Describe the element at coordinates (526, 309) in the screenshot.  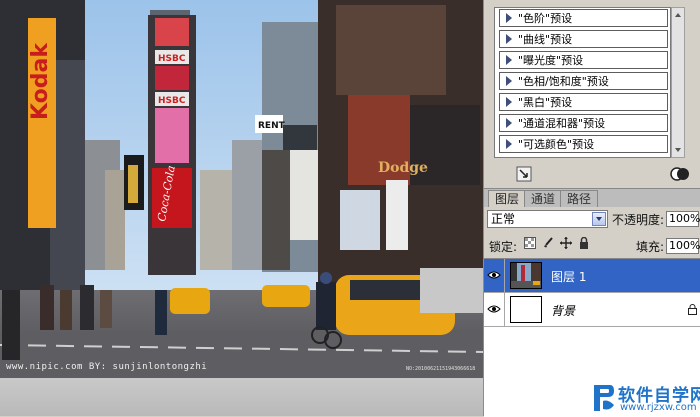
I see `layer-thumbnail-white` at that location.